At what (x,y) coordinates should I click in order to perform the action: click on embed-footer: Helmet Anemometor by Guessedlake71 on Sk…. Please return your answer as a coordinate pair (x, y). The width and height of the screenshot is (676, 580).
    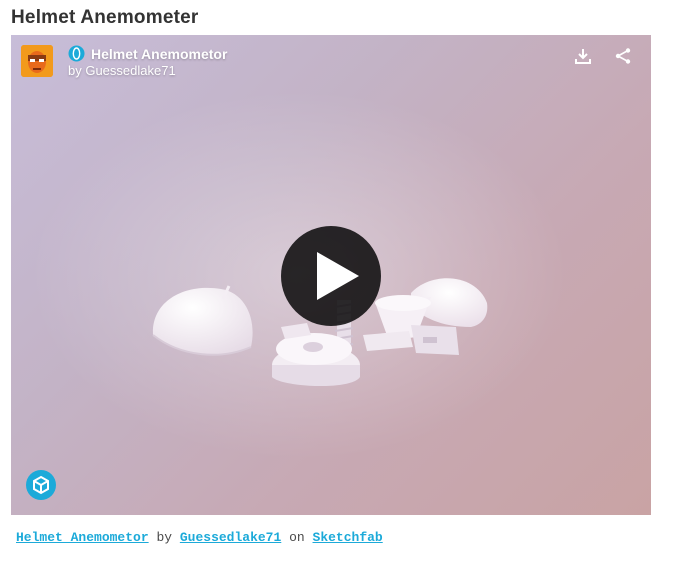
    Looking at the image, I should click on (199, 537).